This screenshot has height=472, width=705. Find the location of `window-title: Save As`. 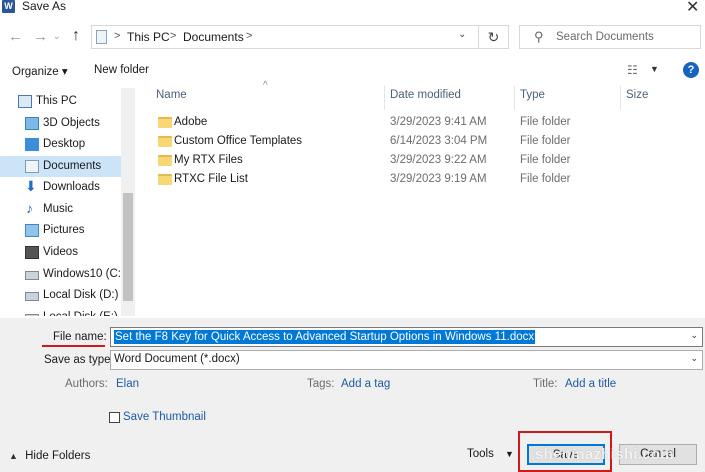

window-title: Save As is located at coordinates (44, 6).